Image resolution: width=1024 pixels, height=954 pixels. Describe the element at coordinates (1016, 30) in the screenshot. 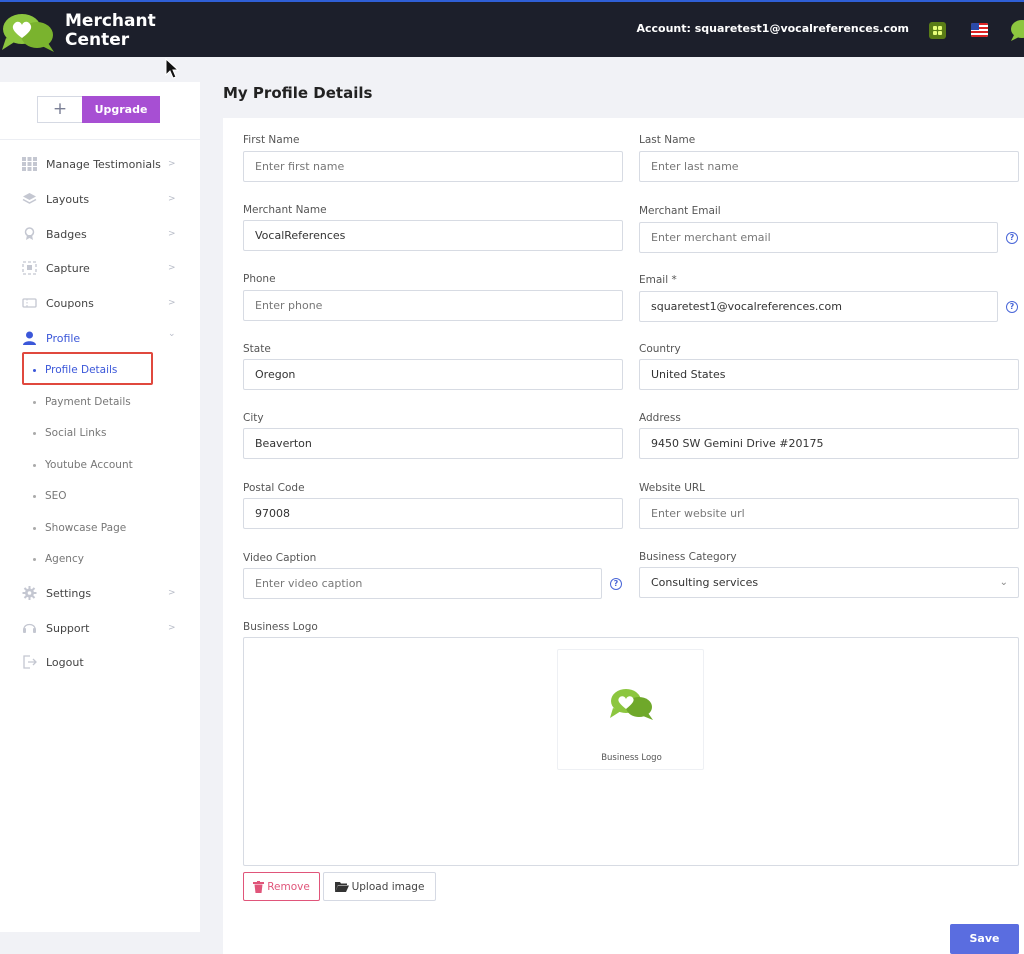

I see `chat-logo-icon` at that location.